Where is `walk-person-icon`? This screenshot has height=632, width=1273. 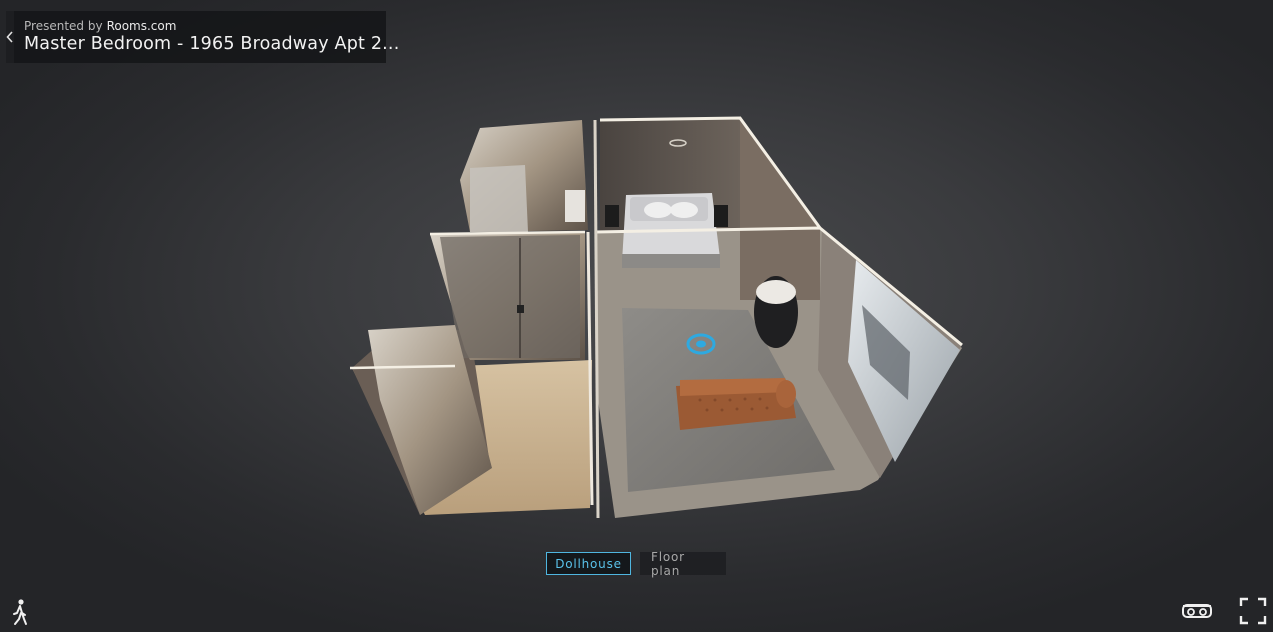
walk-person-icon is located at coordinates (20, 612).